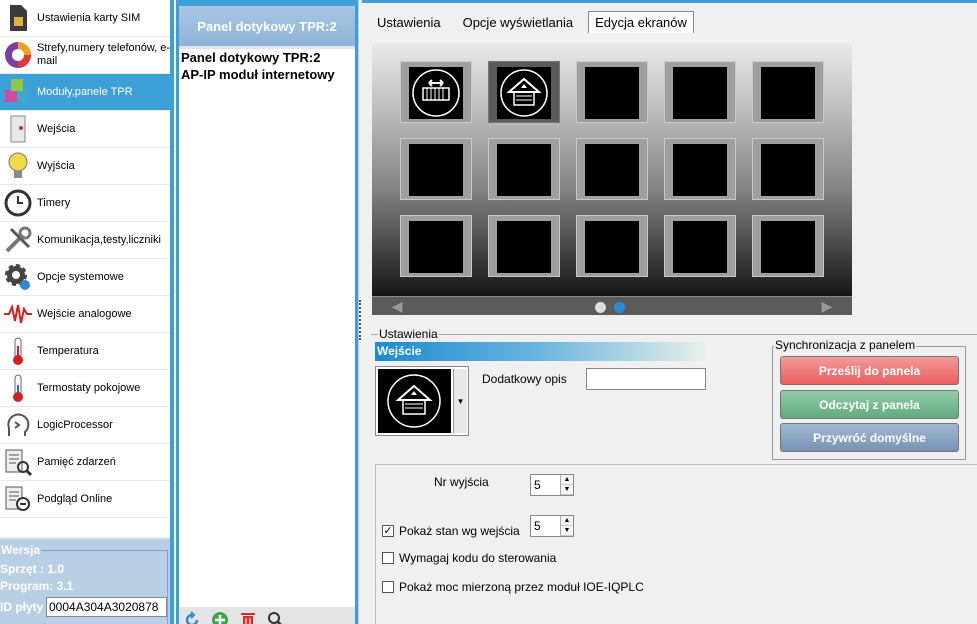  I want to click on sidebar-item-sim: Ustawienia karty SIM, so click(87, 18).